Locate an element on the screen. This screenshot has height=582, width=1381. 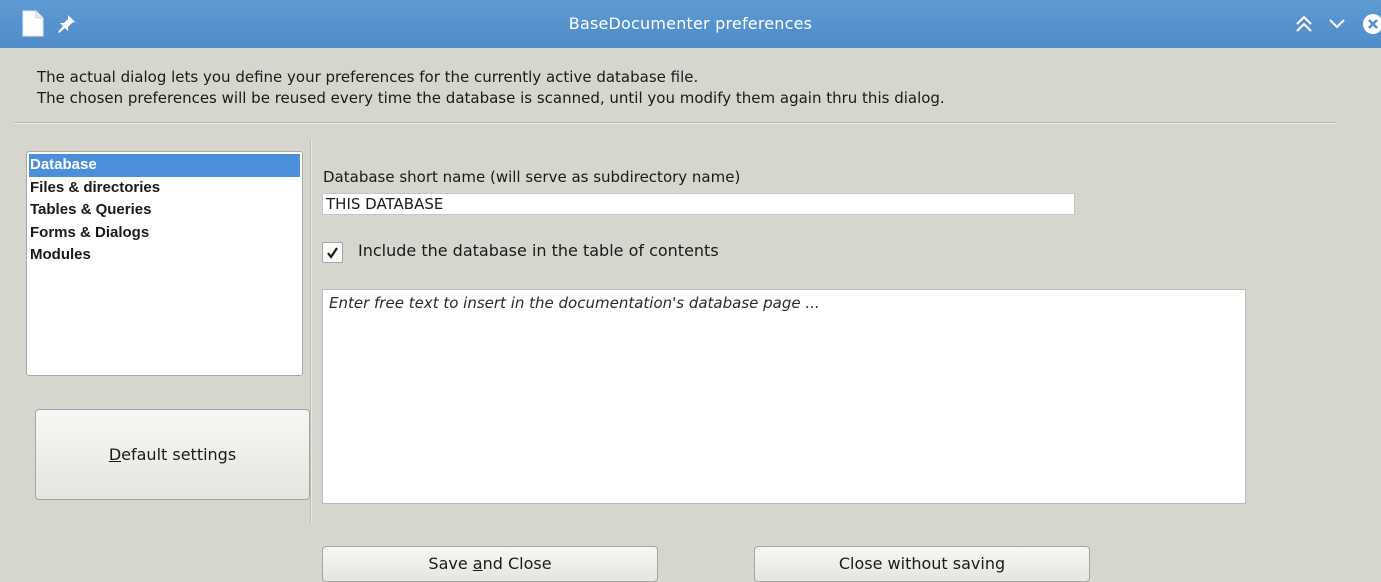
short-name-input is located at coordinates (698, 204).